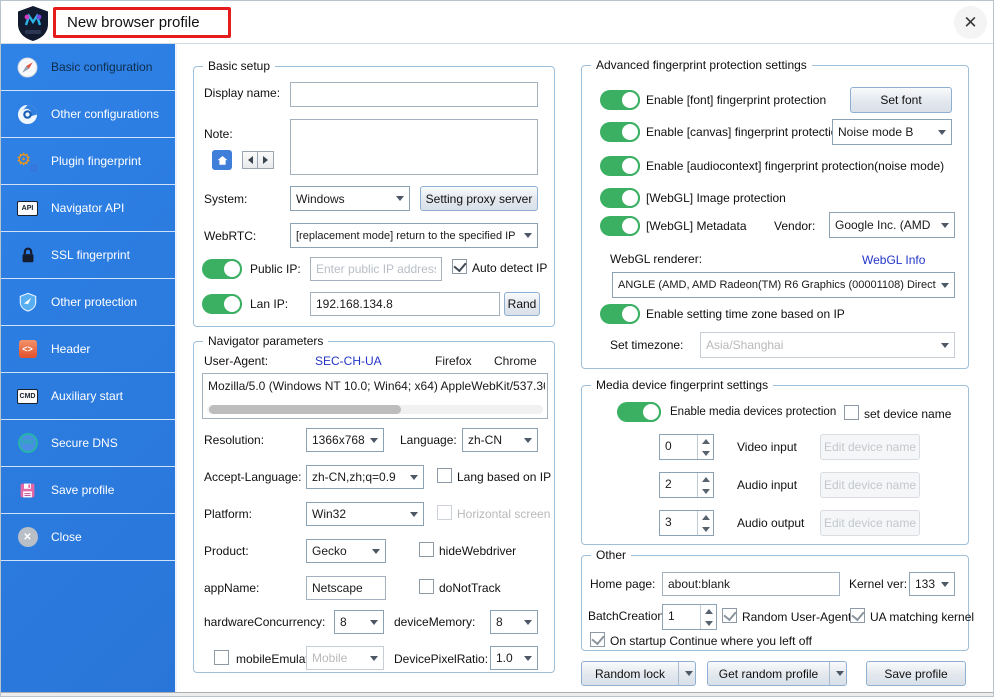  I want to click on ua-scrollbar-thumb, so click(305, 409).